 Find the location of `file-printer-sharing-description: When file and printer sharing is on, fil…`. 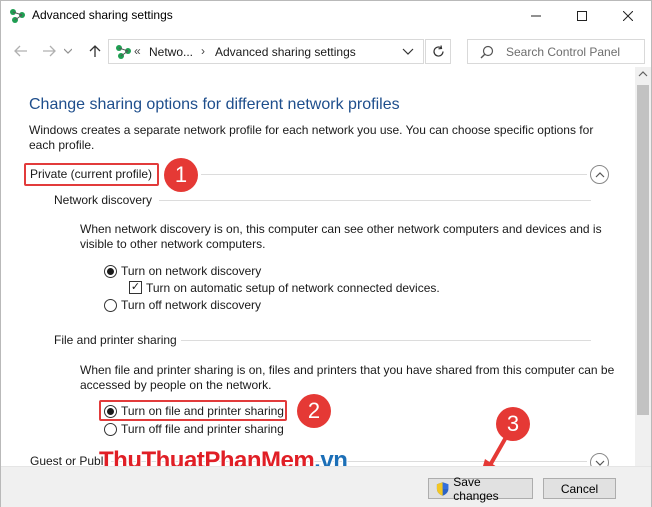

file-printer-sharing-description: When file and printer sharing is on, fil… is located at coordinates (347, 377).